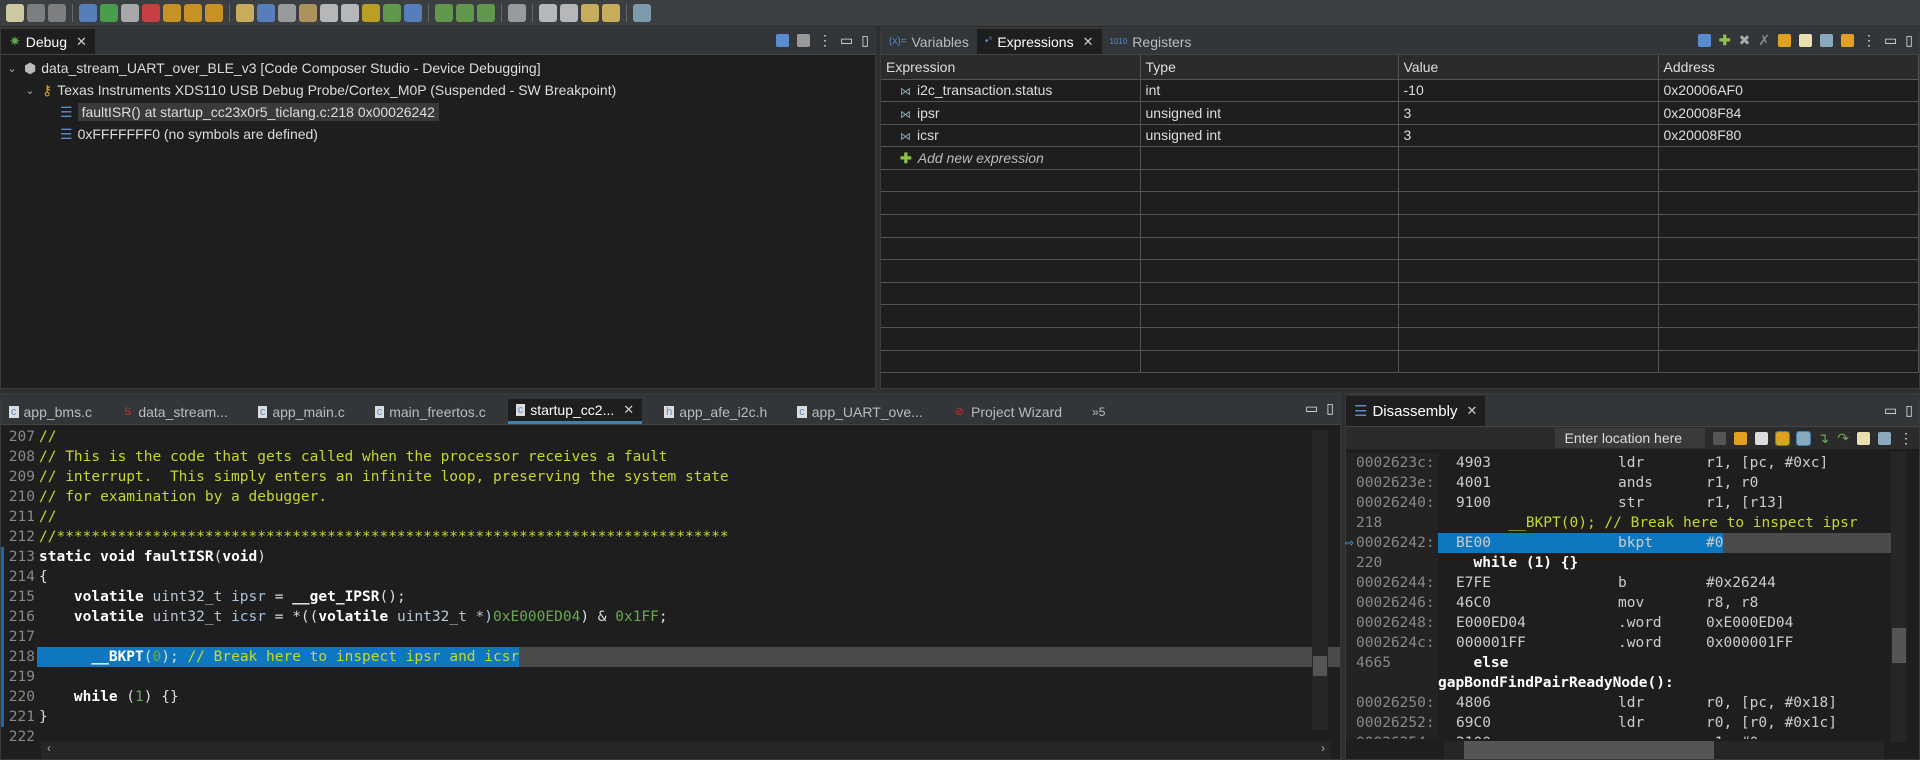  What do you see at coordinates (130, 13) in the screenshot?
I see `suspend-icon` at bounding box center [130, 13].